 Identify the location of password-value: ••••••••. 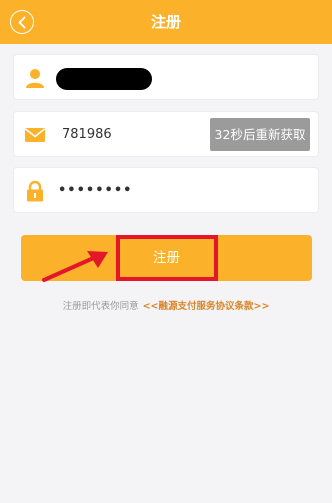
(95, 190).